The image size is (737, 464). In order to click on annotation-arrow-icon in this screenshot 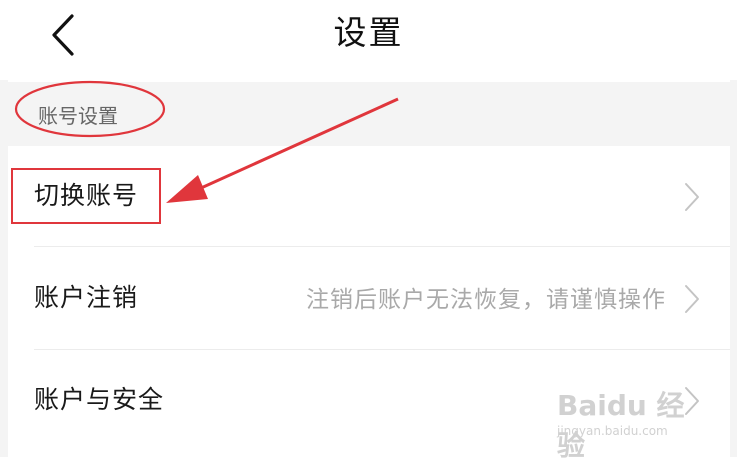, I will do `click(282, 150)`.